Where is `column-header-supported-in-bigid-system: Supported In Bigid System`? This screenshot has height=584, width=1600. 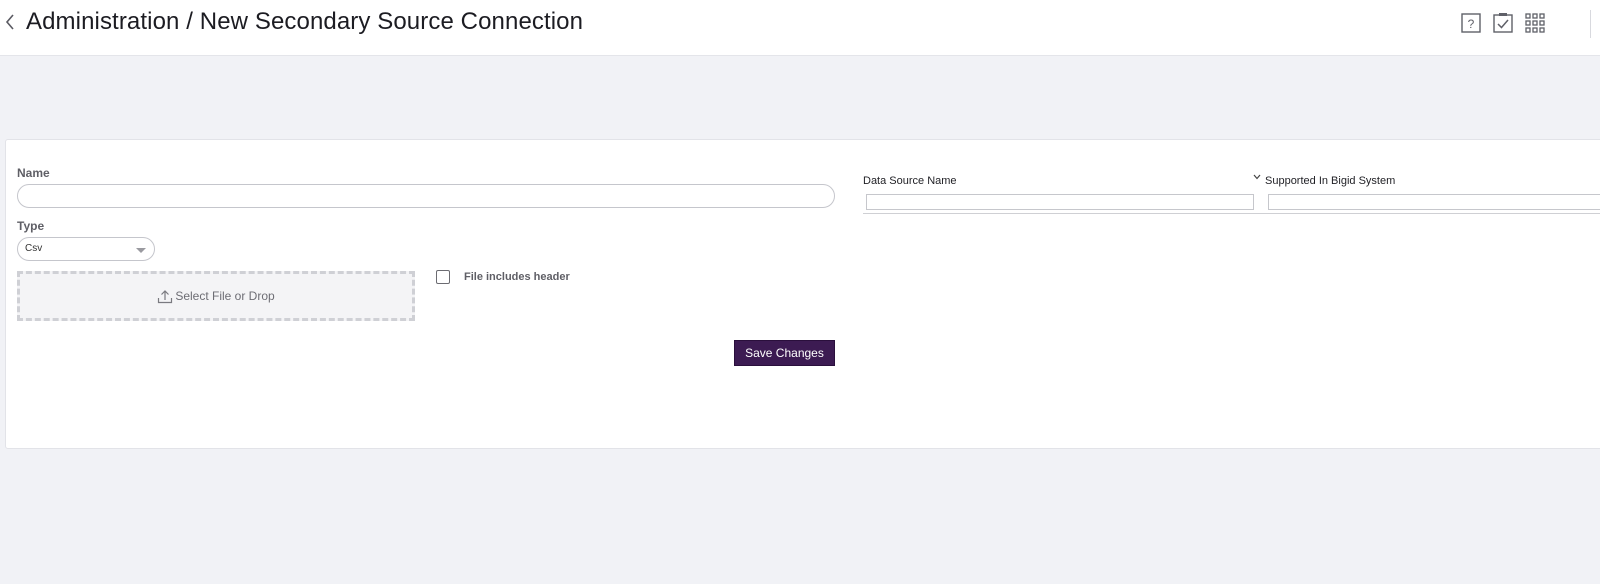 column-header-supported-in-bigid-system: Supported In Bigid System is located at coordinates (1330, 181).